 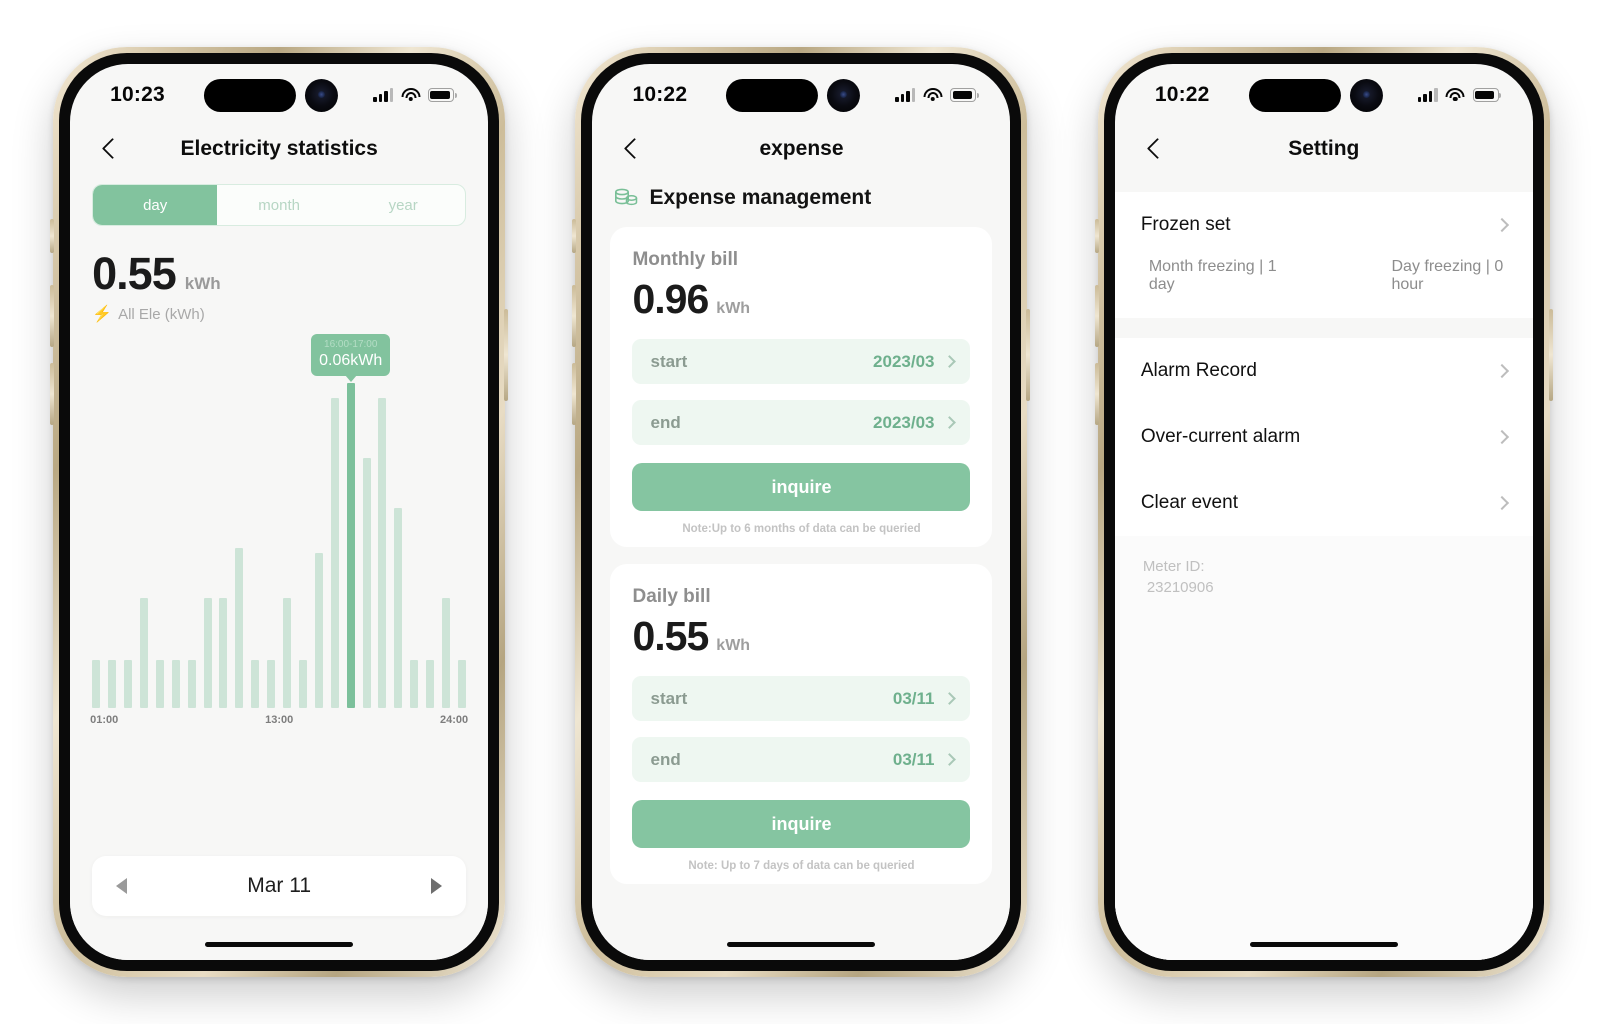 What do you see at coordinates (122, 886) in the screenshot?
I see `triangle-left-icon` at bounding box center [122, 886].